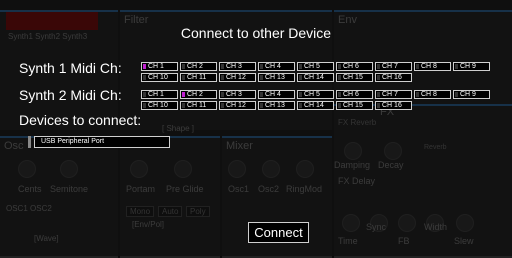 The width and height of the screenshot is (512, 258). I want to click on synth1-channel-button-13: CH 13, so click(276, 77).